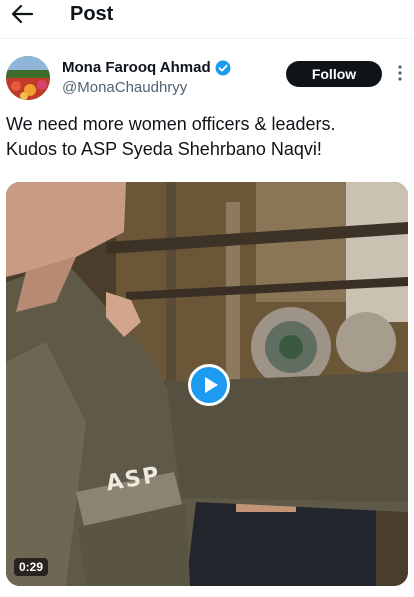 The width and height of the screenshot is (414, 597). Describe the element at coordinates (136, 67) in the screenshot. I see `author-name: Mona Farooq Ahmad` at that location.